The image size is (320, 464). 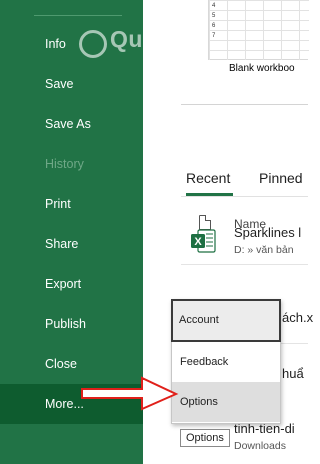 I want to click on svg-text: X, so click(x=198, y=242).